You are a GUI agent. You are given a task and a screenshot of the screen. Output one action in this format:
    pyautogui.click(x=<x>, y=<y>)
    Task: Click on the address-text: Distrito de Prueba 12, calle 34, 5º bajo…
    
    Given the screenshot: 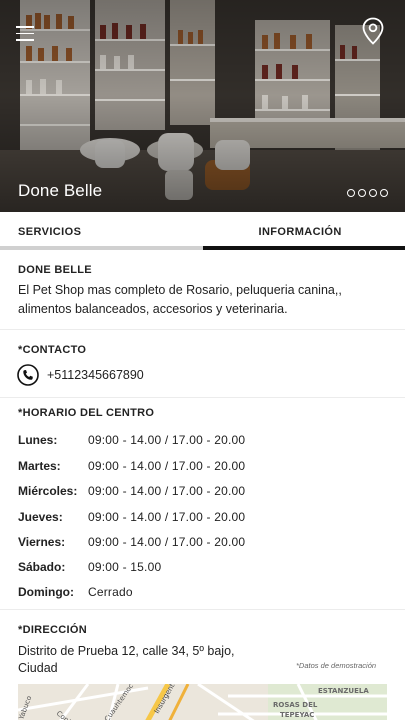 What is the action you would take?
    pyautogui.click(x=126, y=659)
    